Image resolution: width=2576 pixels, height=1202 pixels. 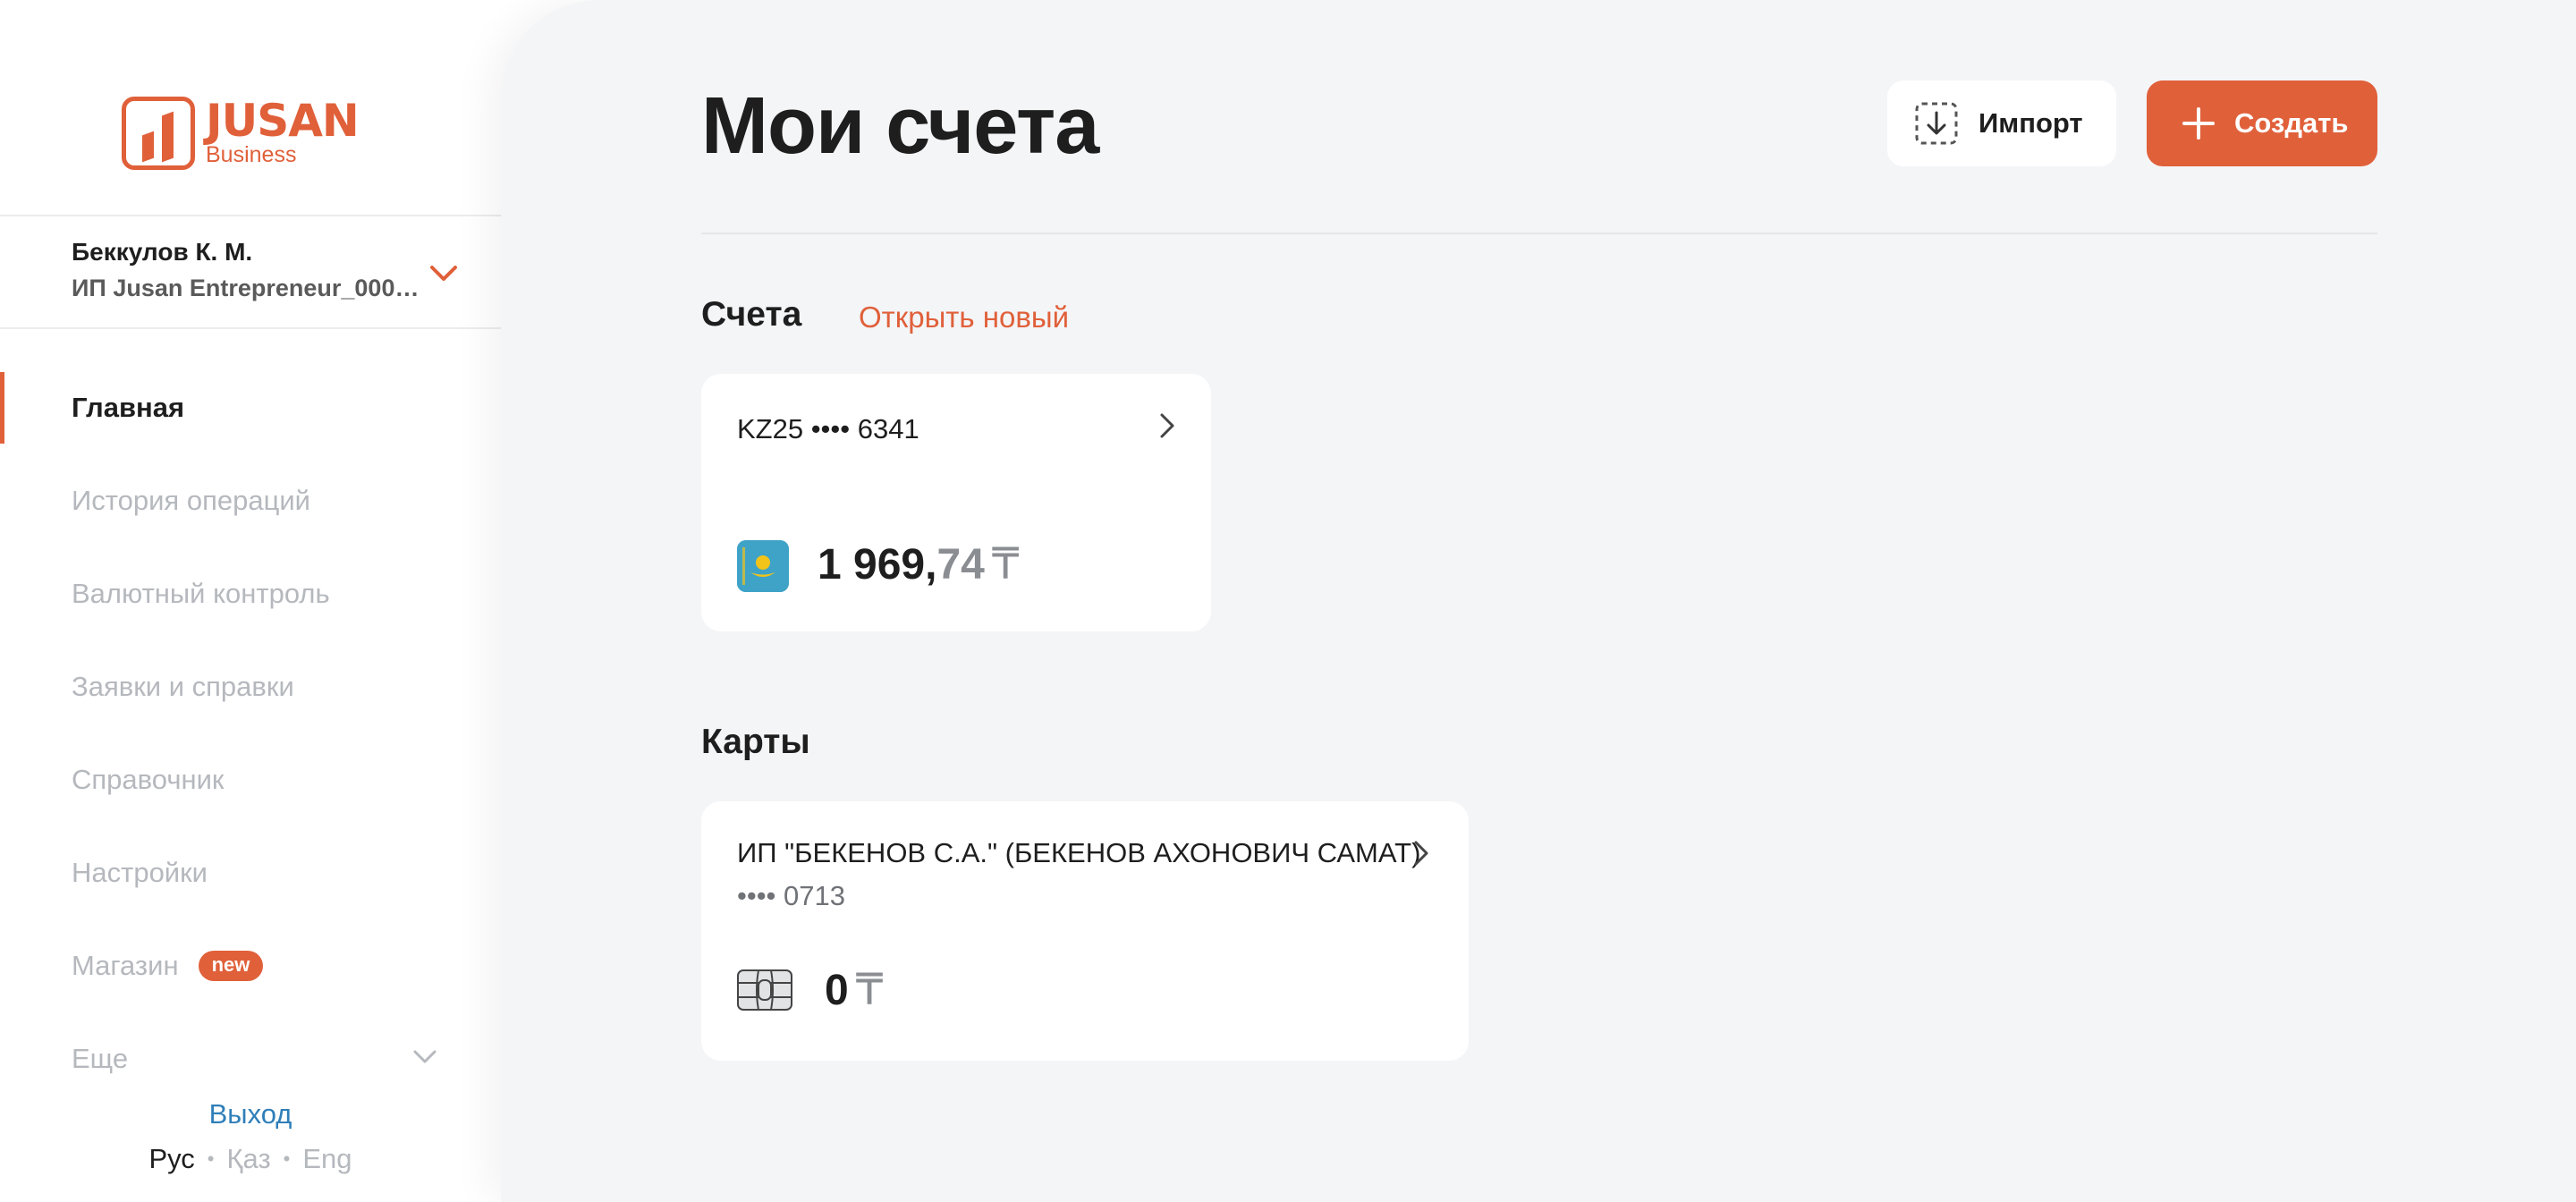 I want to click on accounts-section-title: Счета, so click(x=751, y=314).